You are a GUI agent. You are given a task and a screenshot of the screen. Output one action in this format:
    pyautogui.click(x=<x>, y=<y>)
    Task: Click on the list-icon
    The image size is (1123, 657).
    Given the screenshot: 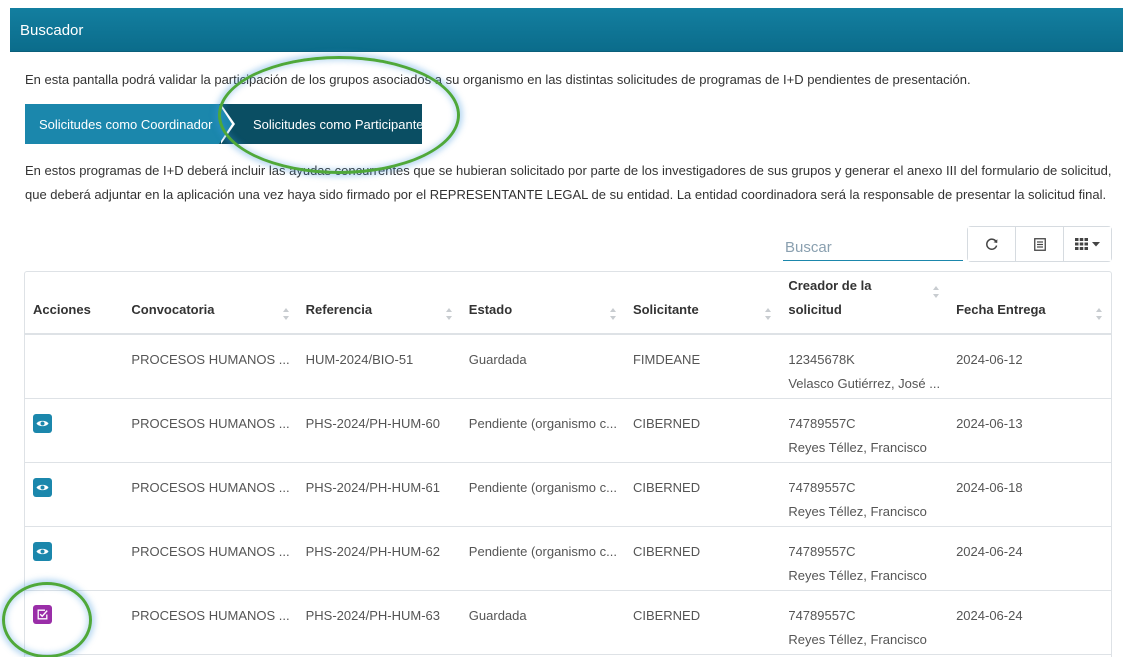 What is the action you would take?
    pyautogui.click(x=1039, y=244)
    